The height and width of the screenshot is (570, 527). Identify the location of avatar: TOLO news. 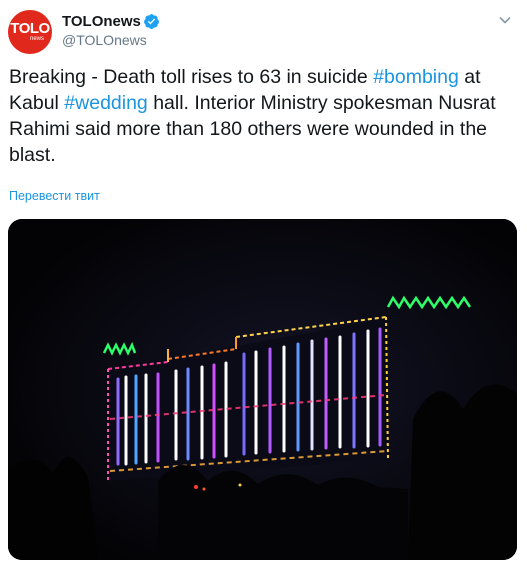
(30, 32).